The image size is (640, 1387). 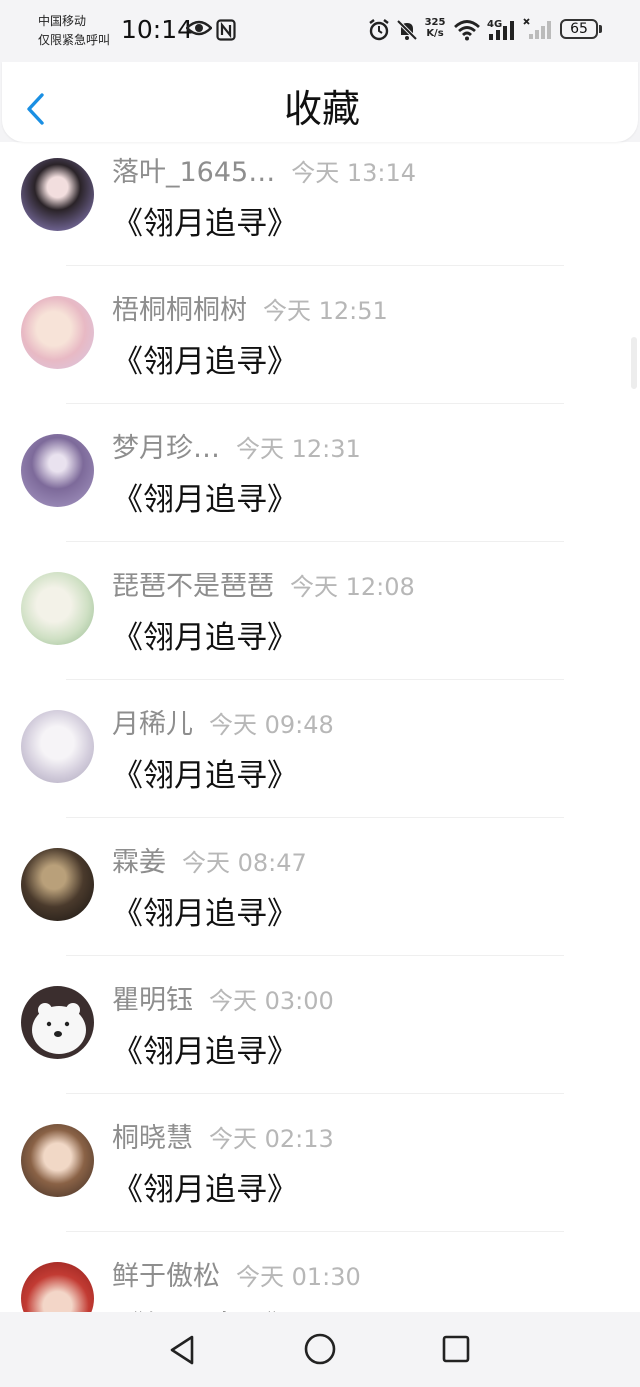 What do you see at coordinates (379, 30) in the screenshot?
I see `alarm-icon` at bounding box center [379, 30].